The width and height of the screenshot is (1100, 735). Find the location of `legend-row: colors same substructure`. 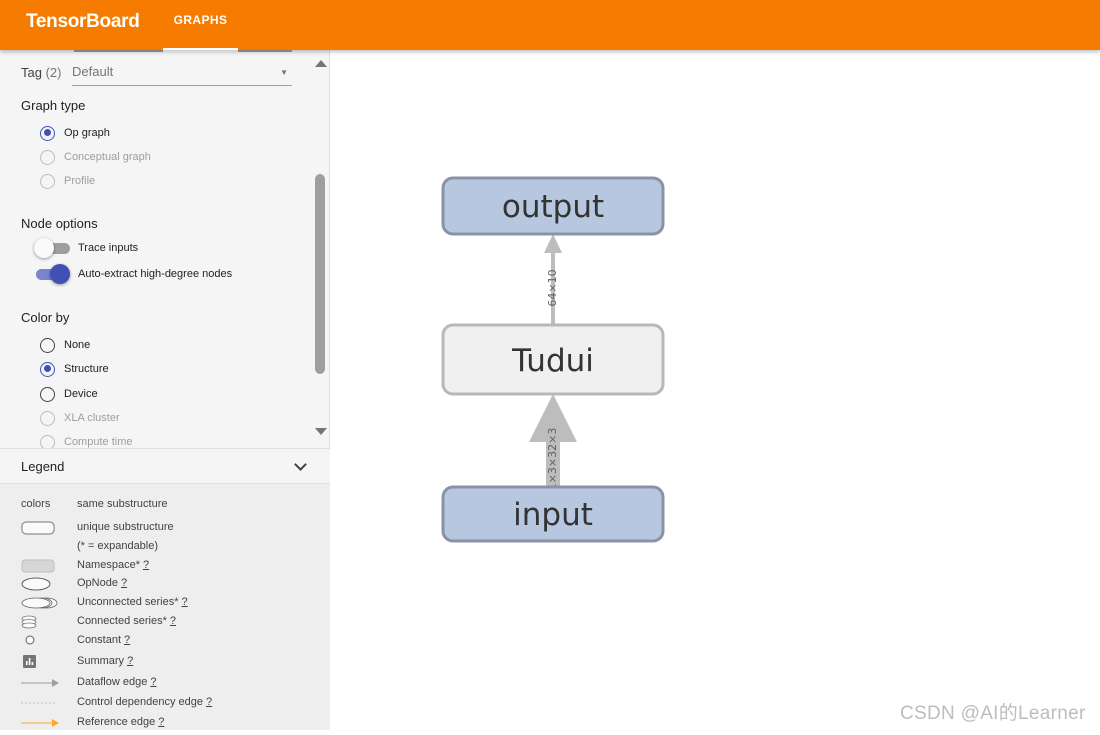

legend-row: colors same substructure is located at coordinates (165, 505).